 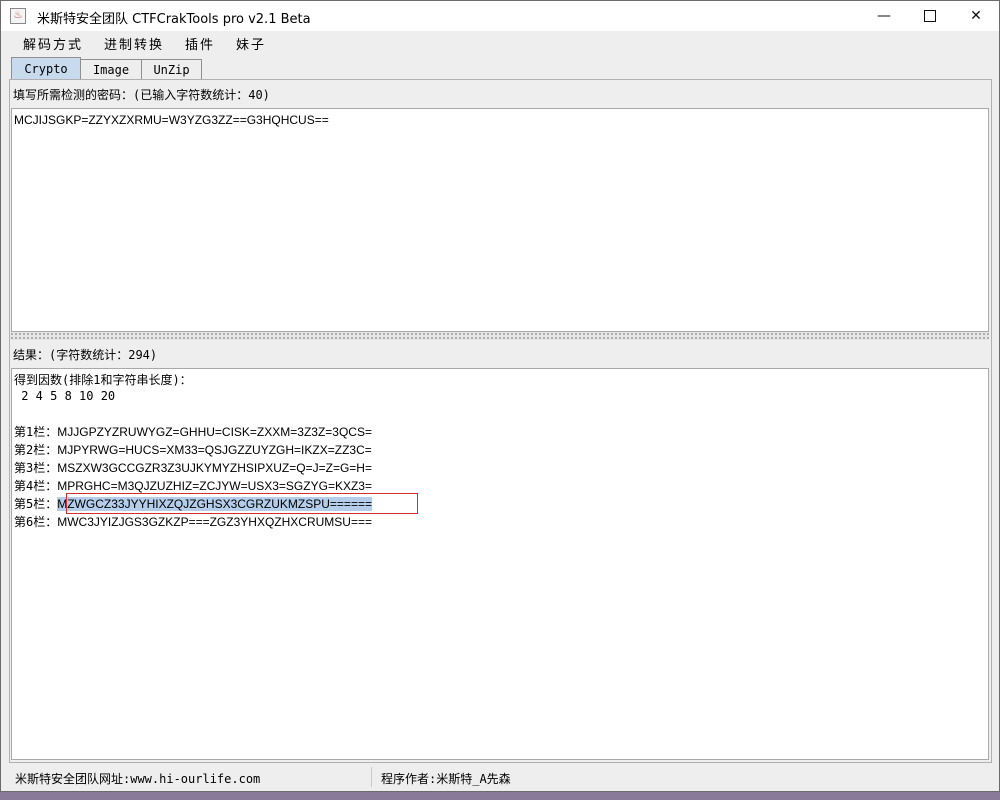 What do you see at coordinates (174, 19) in the screenshot?
I see `window-title: 米斯特安全团队 CTFCrakTools pro v2.1 Beta` at bounding box center [174, 19].